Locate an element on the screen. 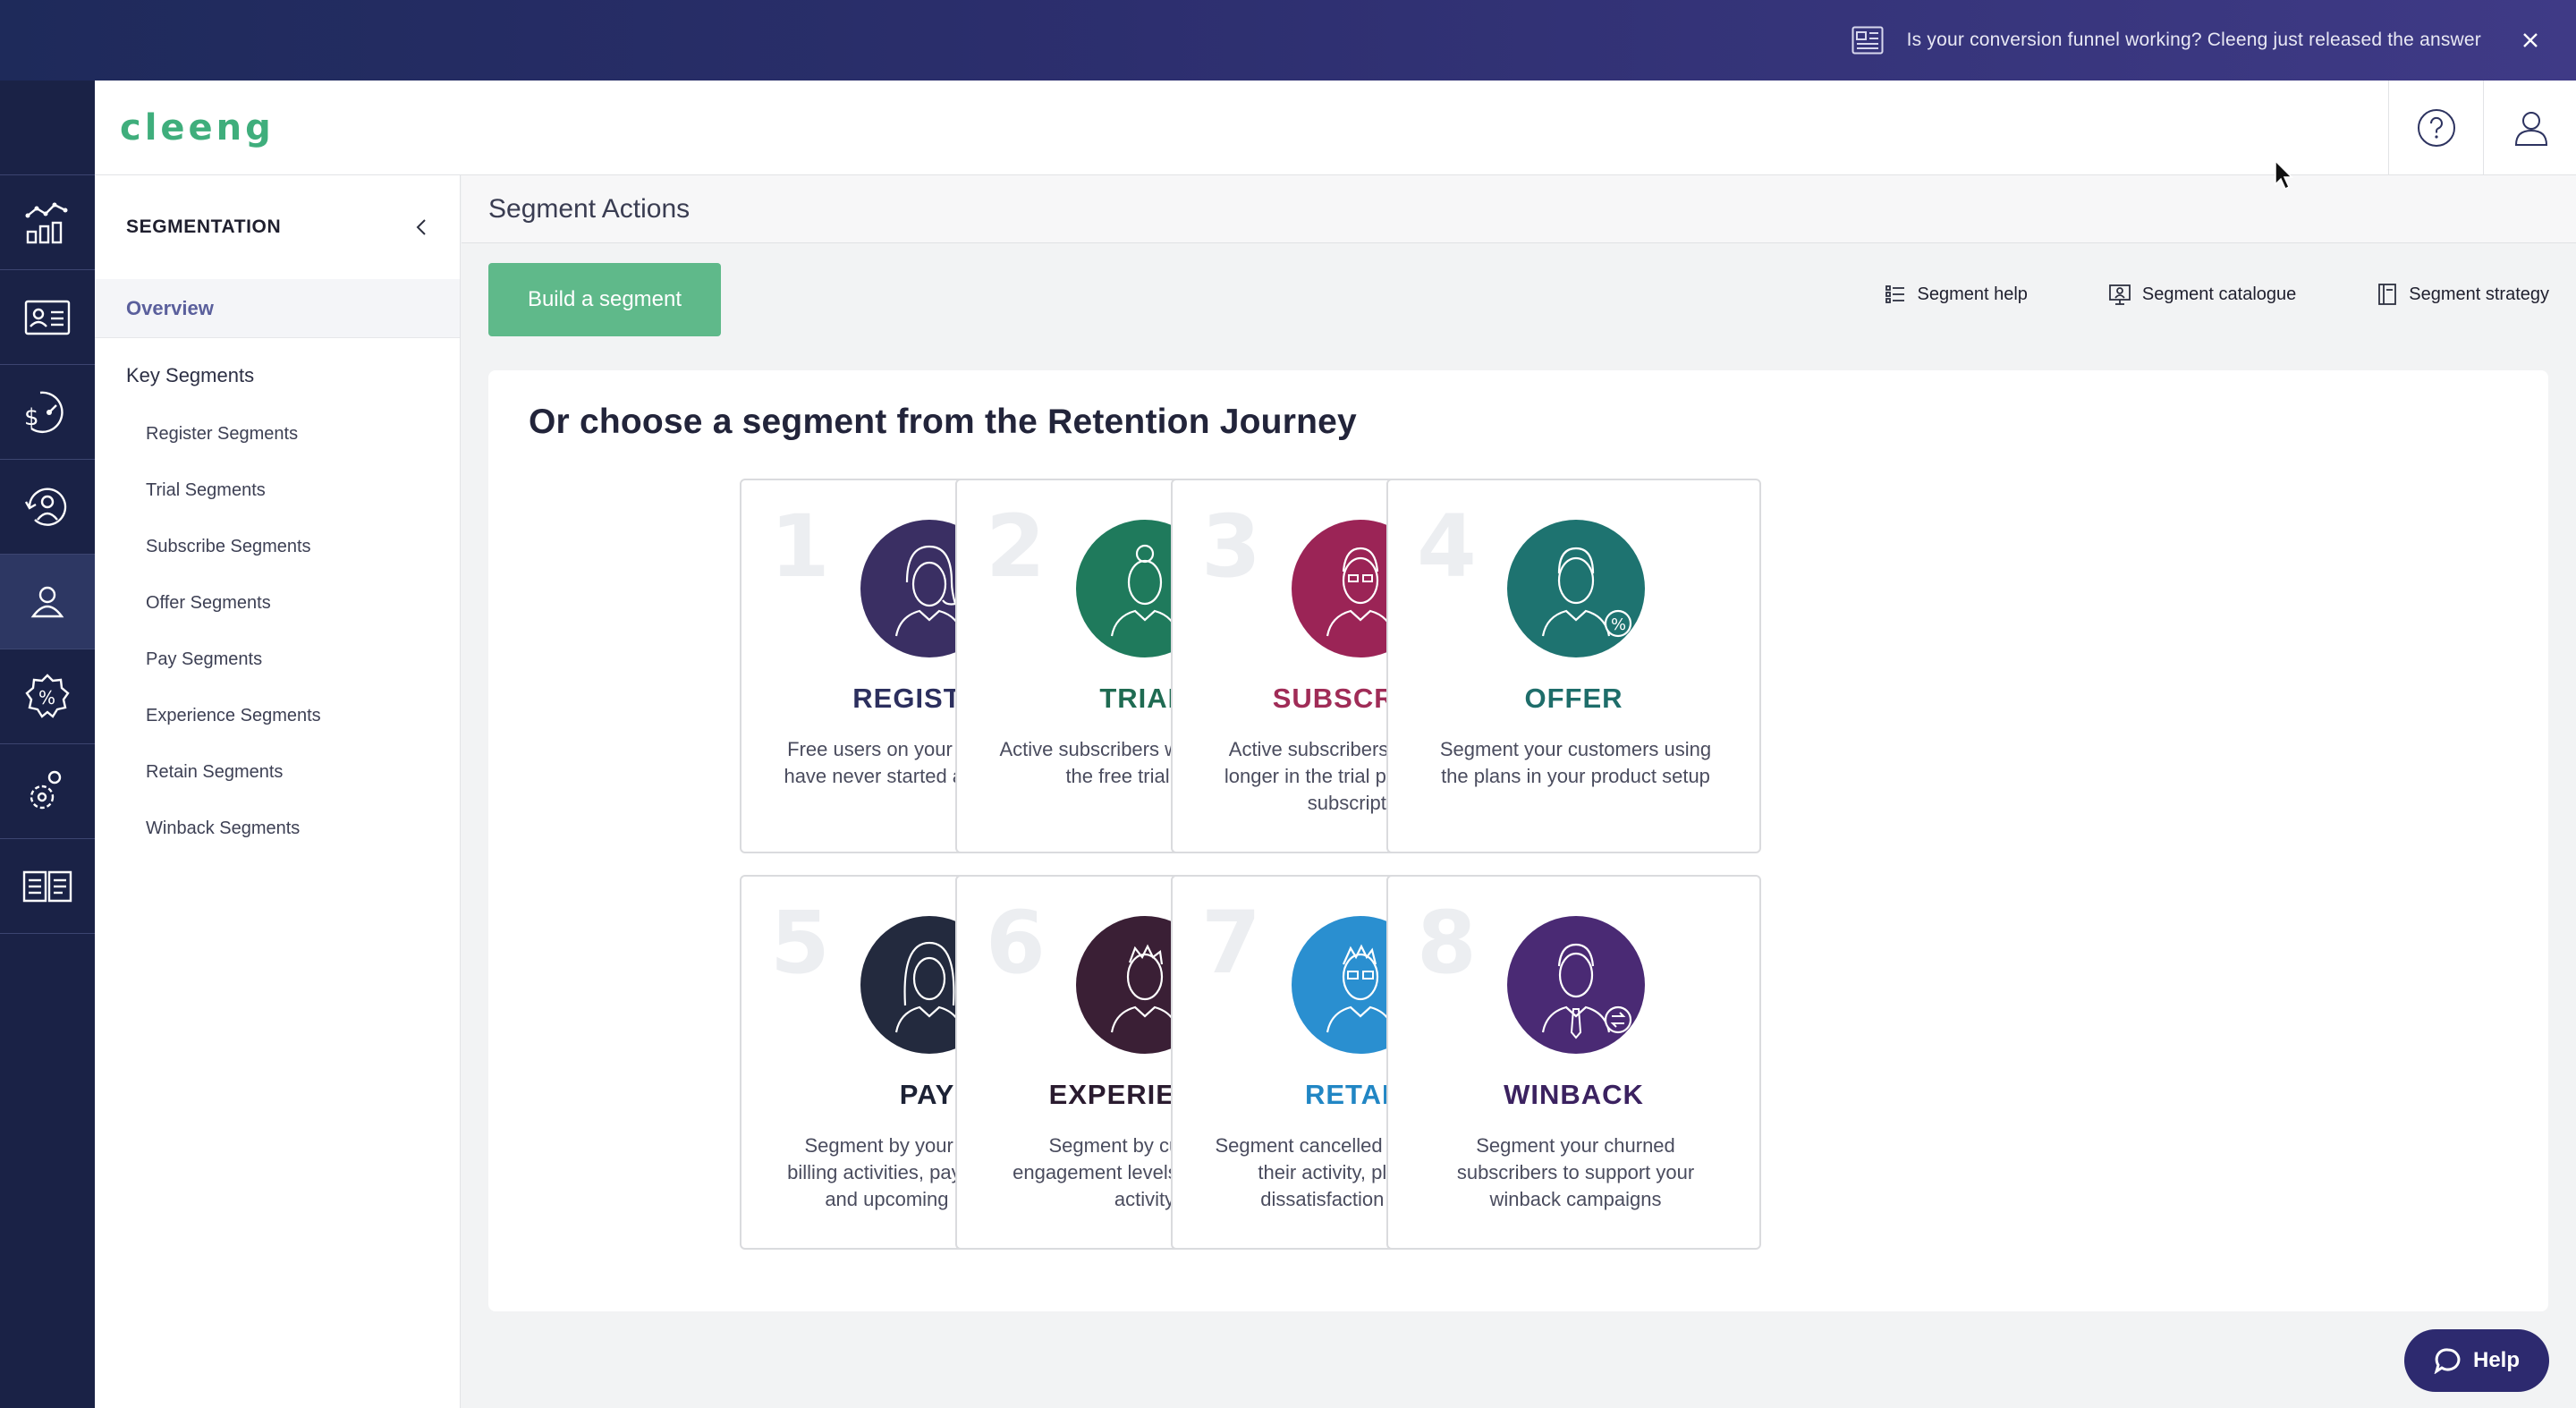 The width and height of the screenshot is (2576, 1408). notebook-icon is located at coordinates (2387, 294).